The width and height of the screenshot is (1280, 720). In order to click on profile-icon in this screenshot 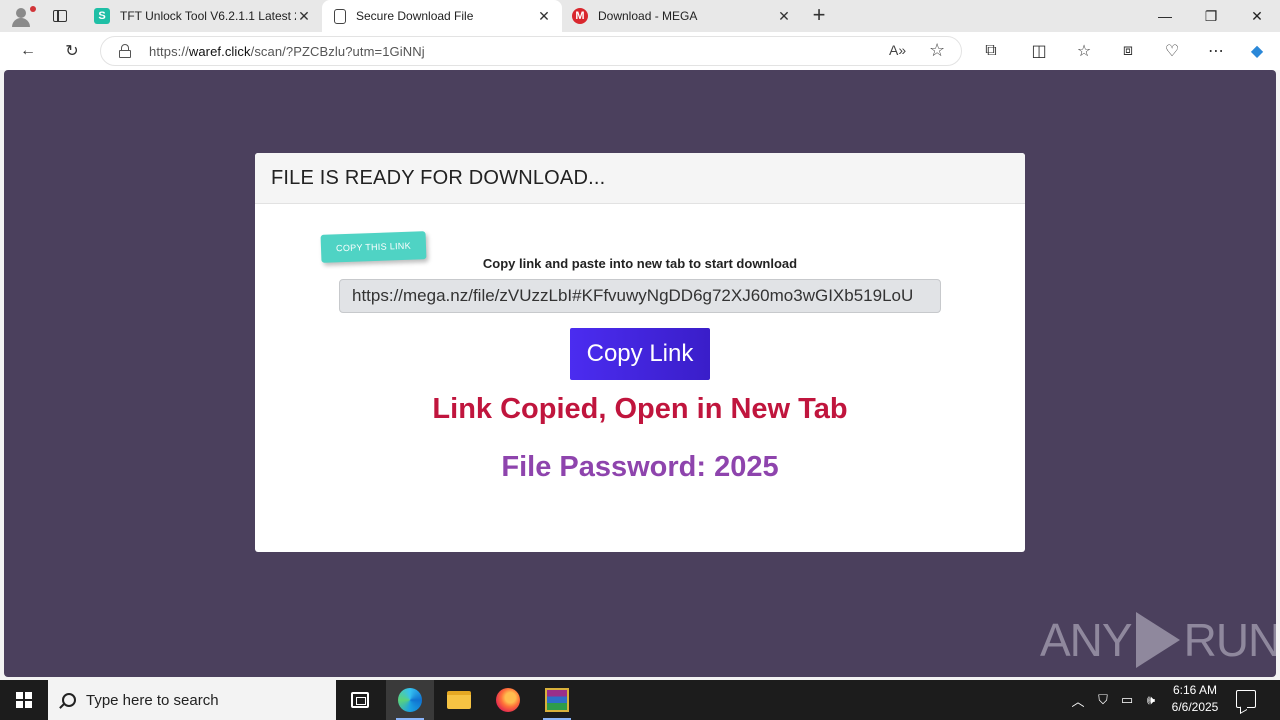, I will do `click(22, 16)`.